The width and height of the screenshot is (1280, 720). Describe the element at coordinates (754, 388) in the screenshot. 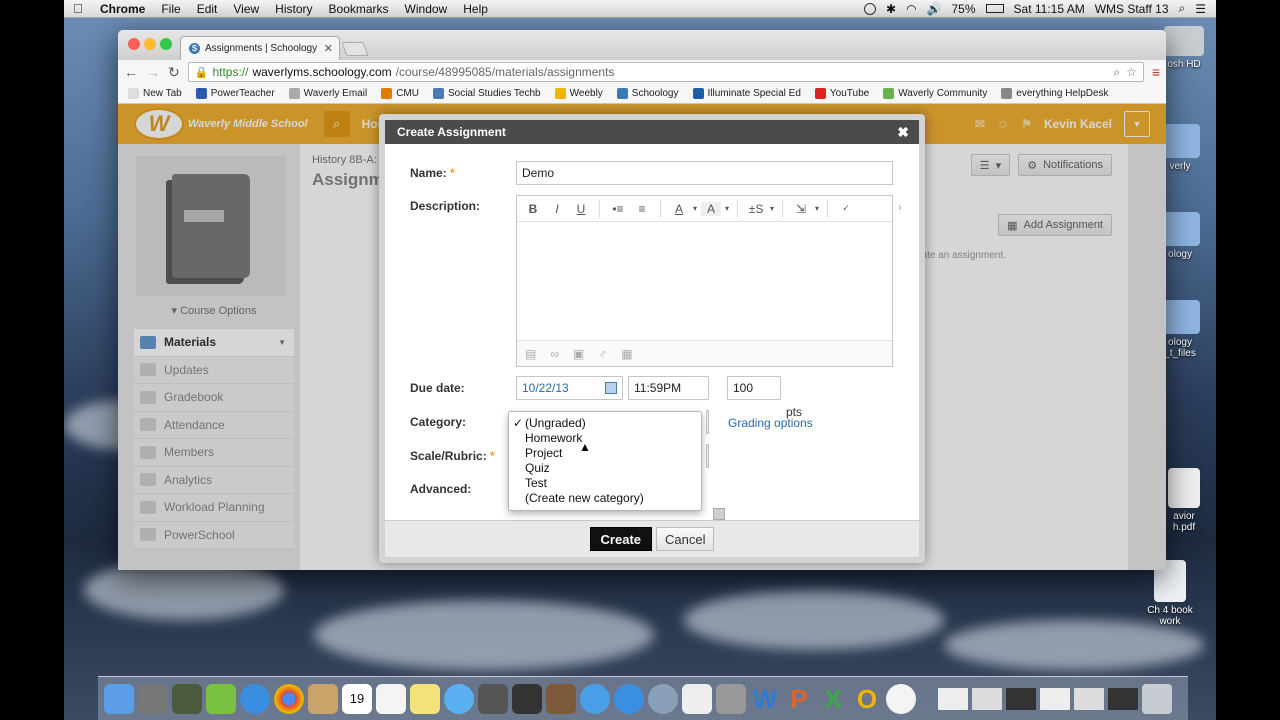

I see `points-input: 100` at that location.